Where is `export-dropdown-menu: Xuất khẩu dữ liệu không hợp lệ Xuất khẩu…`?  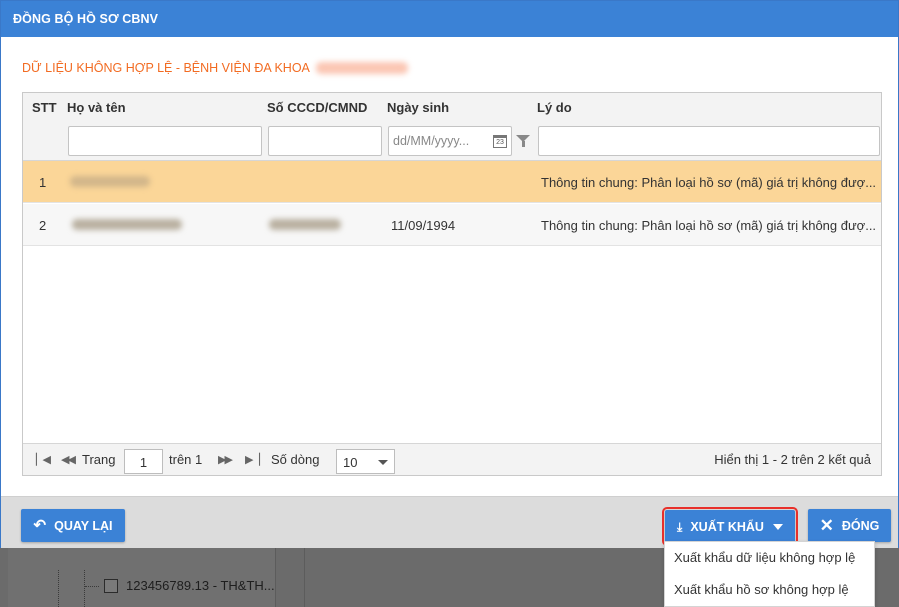 export-dropdown-menu: Xuất khẩu dữ liệu không hợp lệ Xuất khẩu… is located at coordinates (769, 574).